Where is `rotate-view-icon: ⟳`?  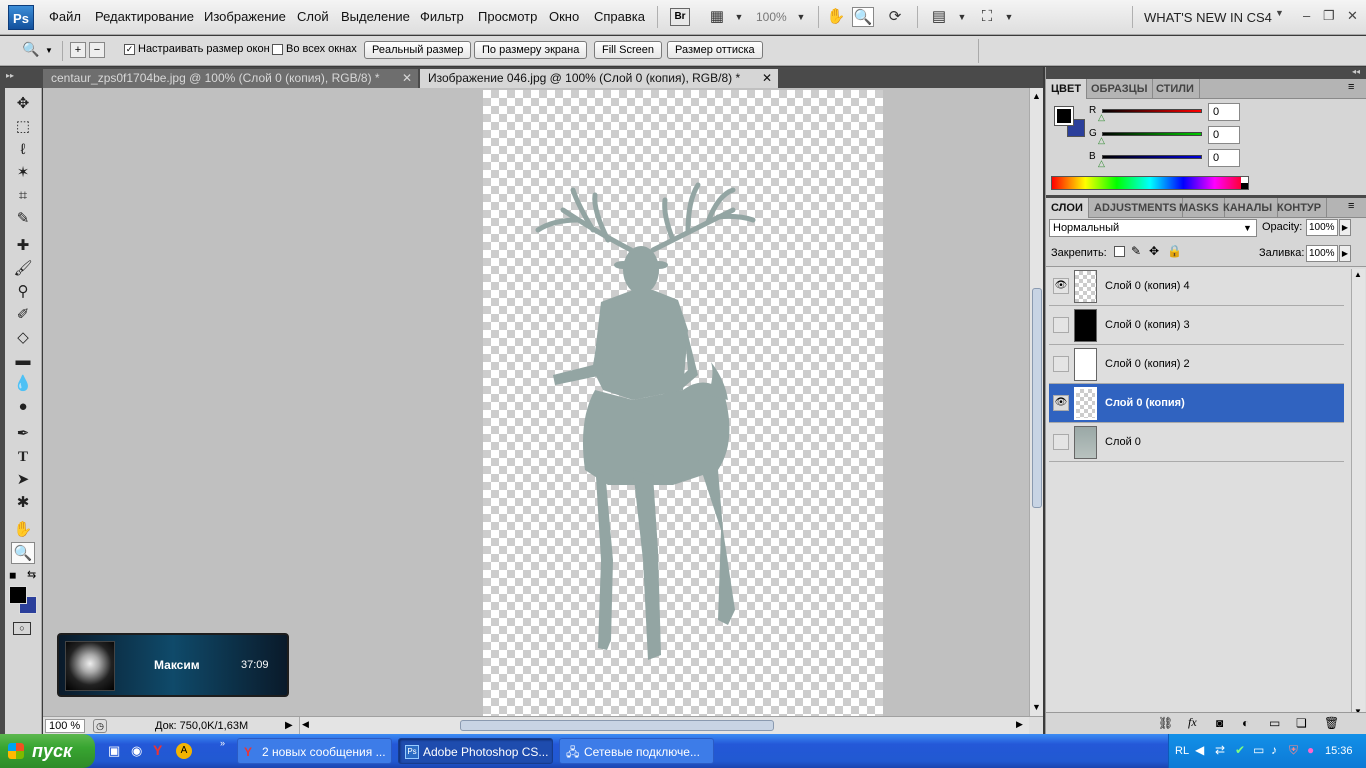 rotate-view-icon: ⟳ is located at coordinates (895, 17).